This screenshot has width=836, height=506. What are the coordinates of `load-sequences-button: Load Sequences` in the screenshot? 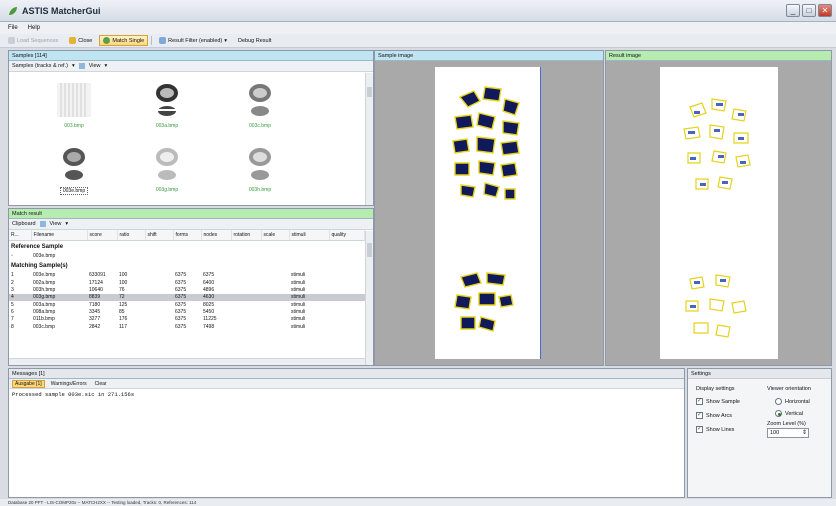 It's located at (33, 40).